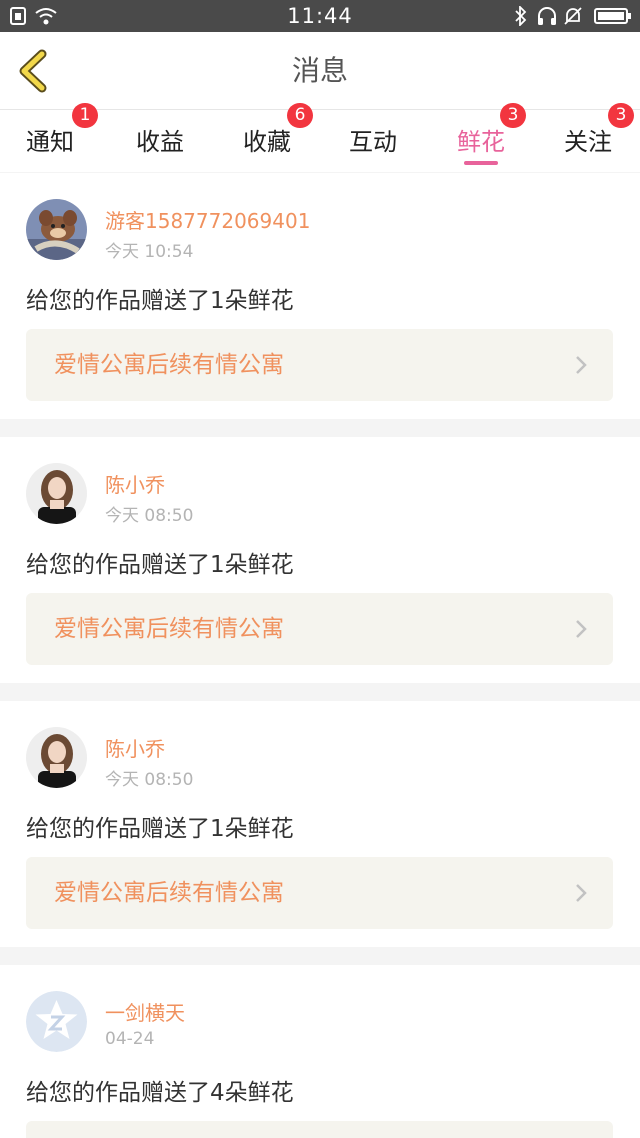 The width and height of the screenshot is (640, 1138). What do you see at coordinates (481, 137) in the screenshot?
I see `tab-flowers: 鲜花 3` at bounding box center [481, 137].